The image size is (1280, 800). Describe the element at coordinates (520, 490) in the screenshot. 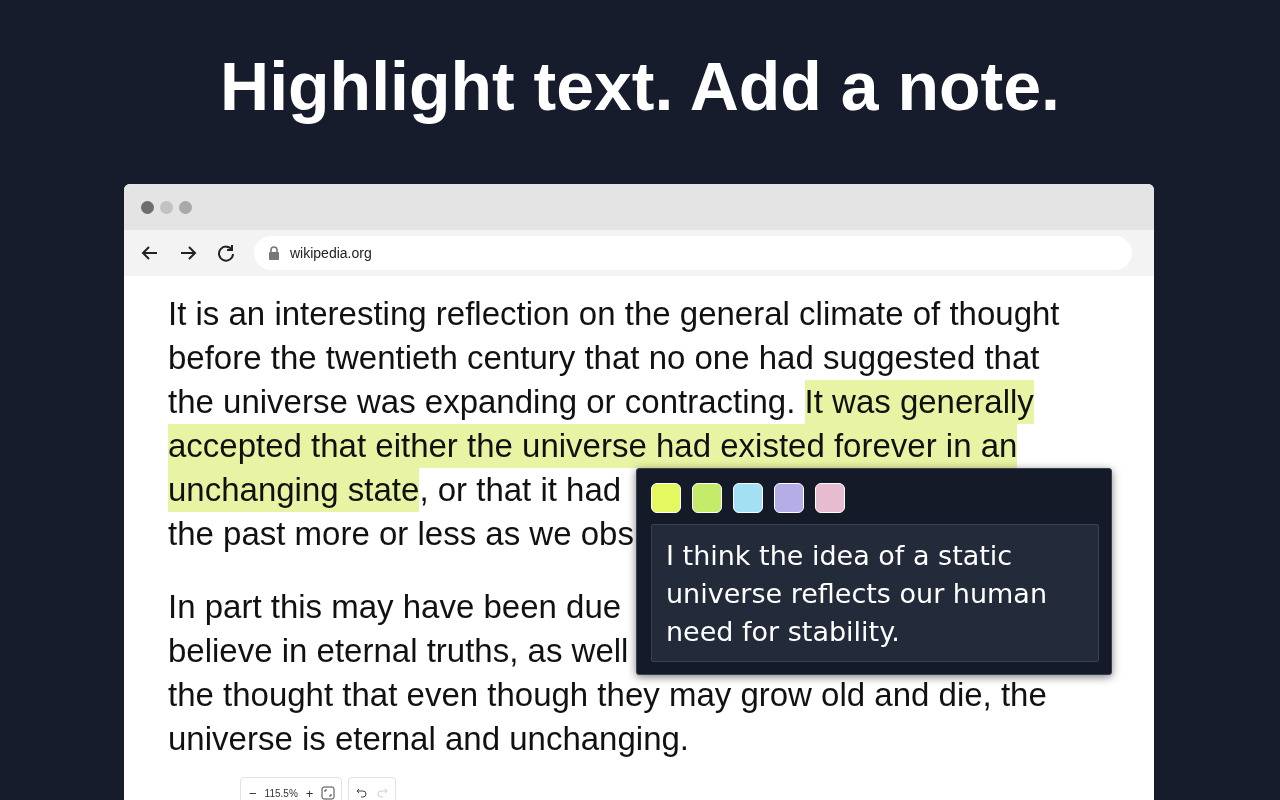

I see `body-text: , or that it had` at that location.